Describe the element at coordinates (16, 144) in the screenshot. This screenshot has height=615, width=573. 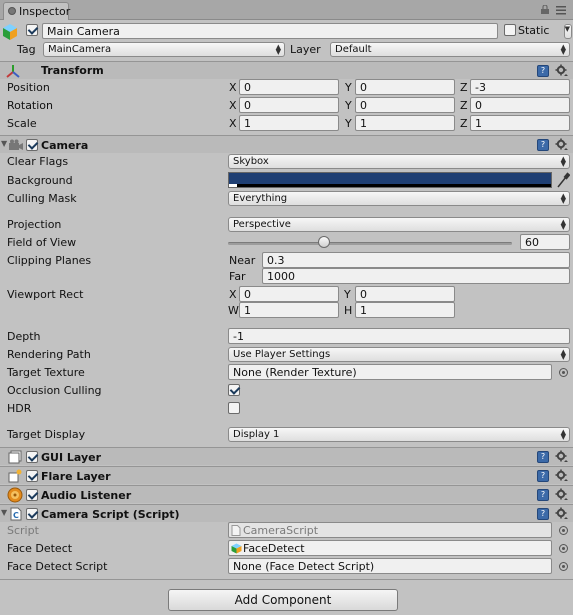
I see `camera-icon` at that location.